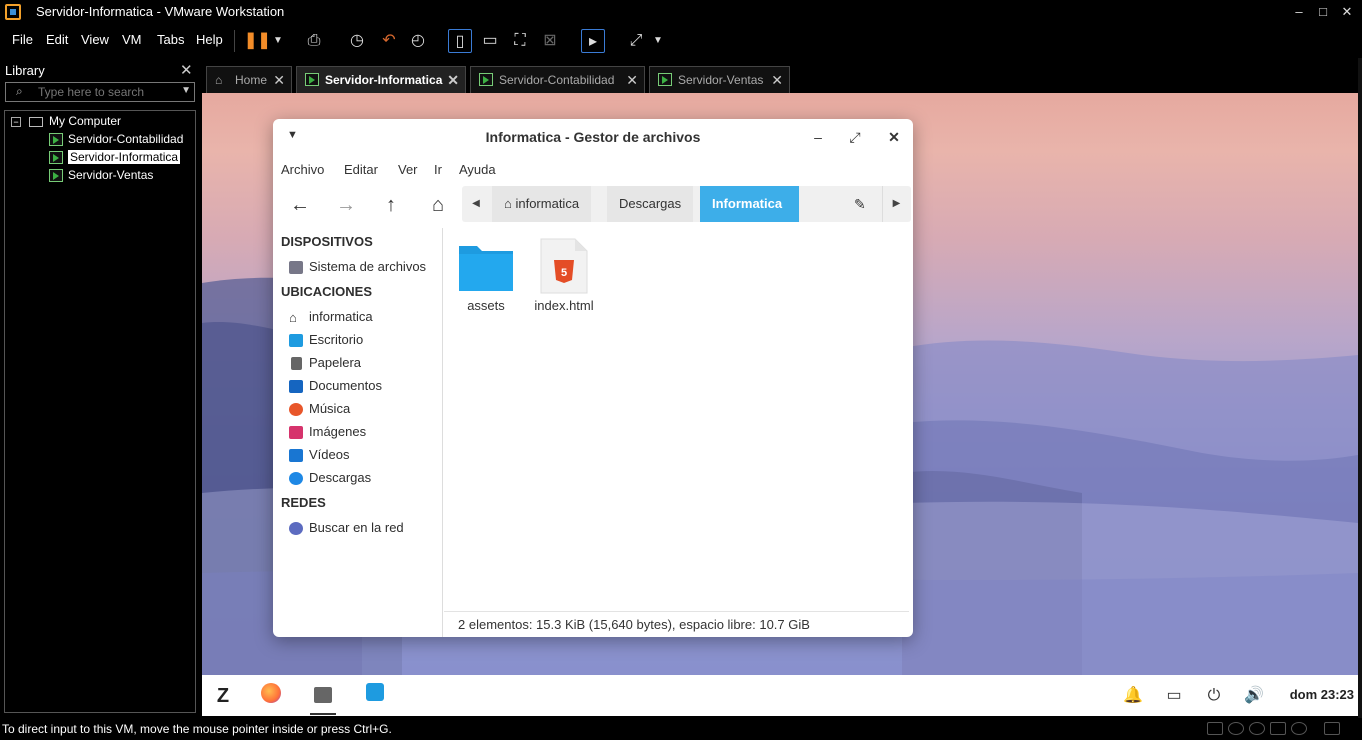 The width and height of the screenshot is (1362, 740). What do you see at coordinates (22, 39) in the screenshot?
I see `menu-file: File` at bounding box center [22, 39].